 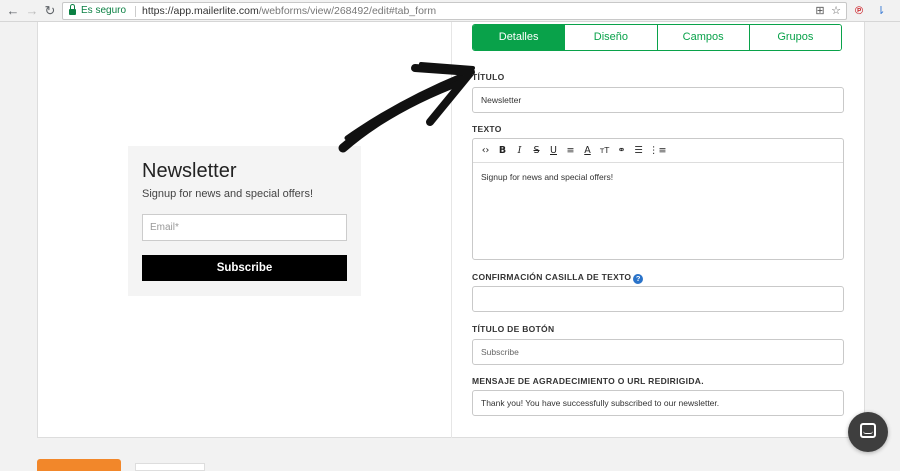 What do you see at coordinates (547, 177) in the screenshot?
I see `editor-content: Signup for news and special offers!` at bounding box center [547, 177].